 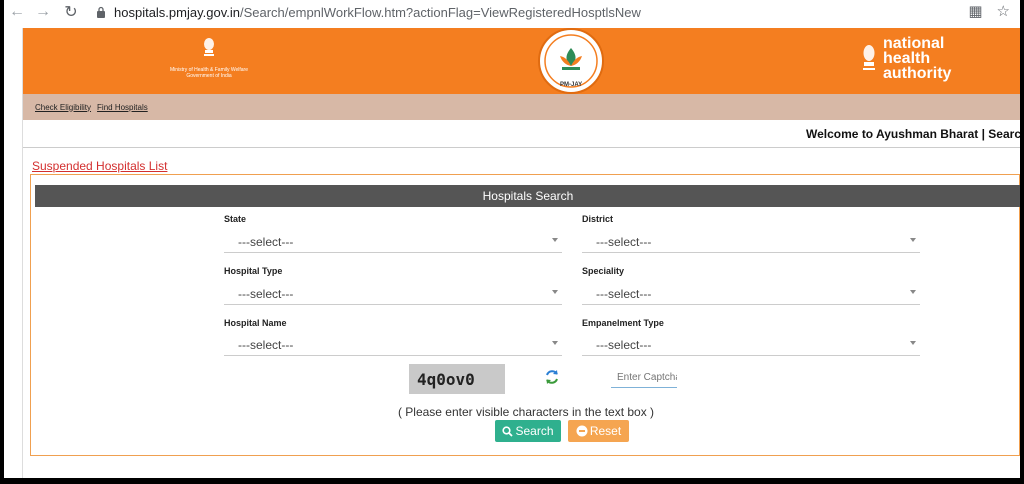 What do you see at coordinates (101, 12) in the screenshot?
I see `lock-icon` at bounding box center [101, 12].